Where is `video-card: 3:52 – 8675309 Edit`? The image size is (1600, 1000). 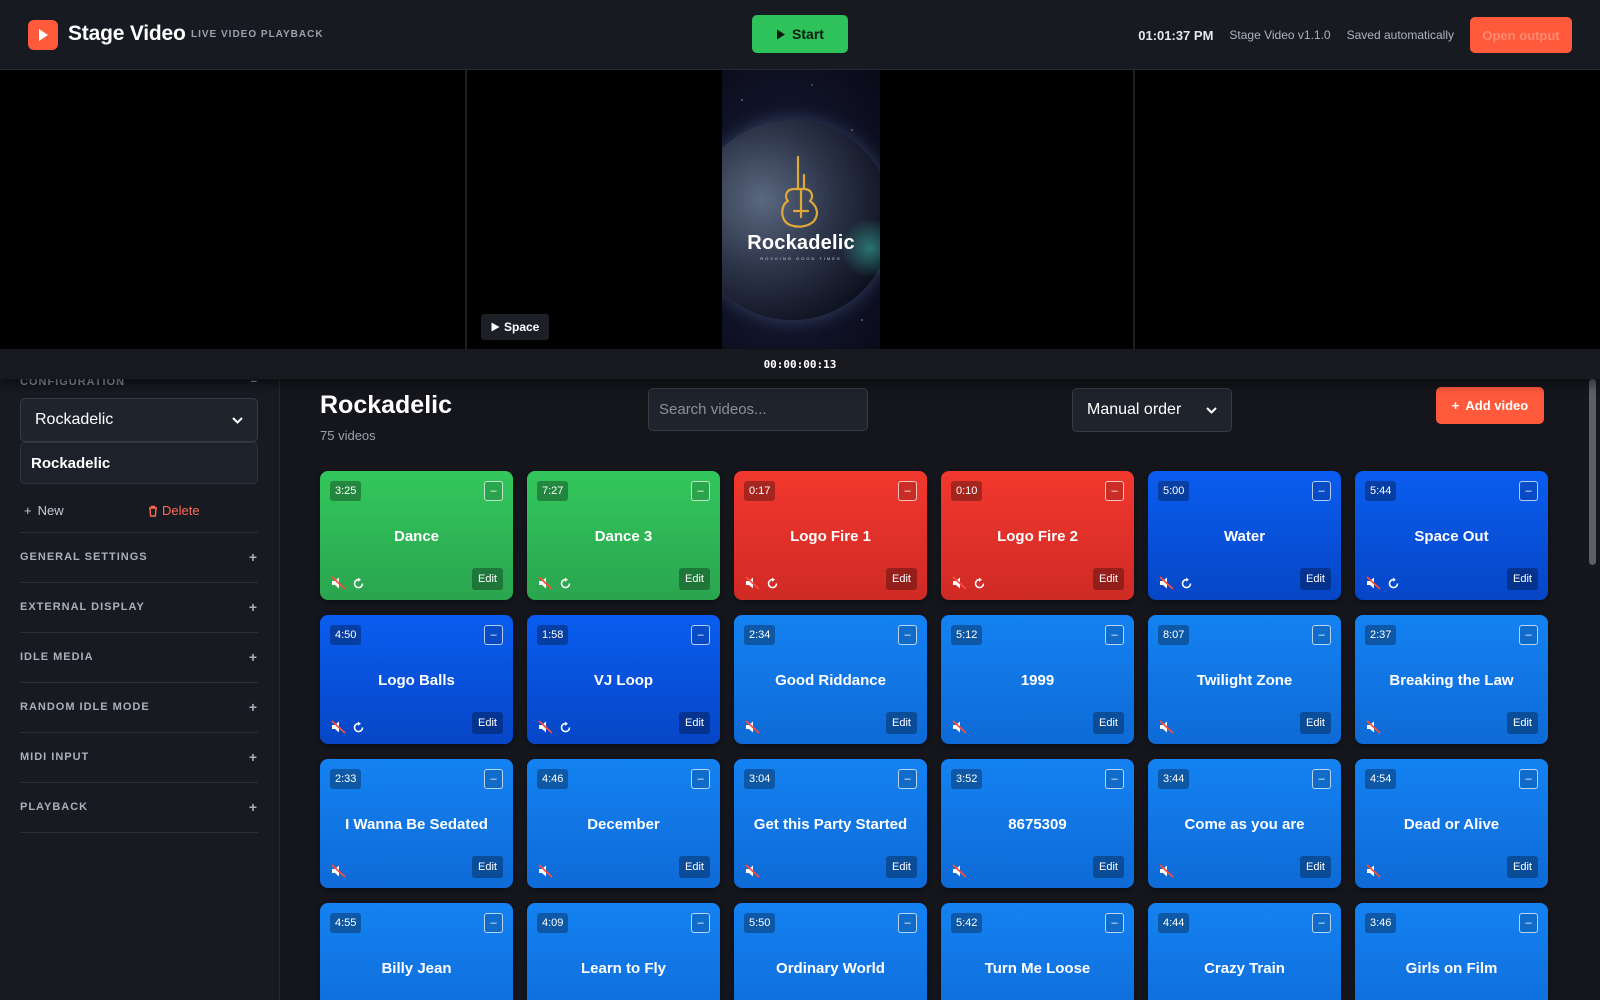 video-card: 3:52 – 8675309 Edit is located at coordinates (1037, 823).